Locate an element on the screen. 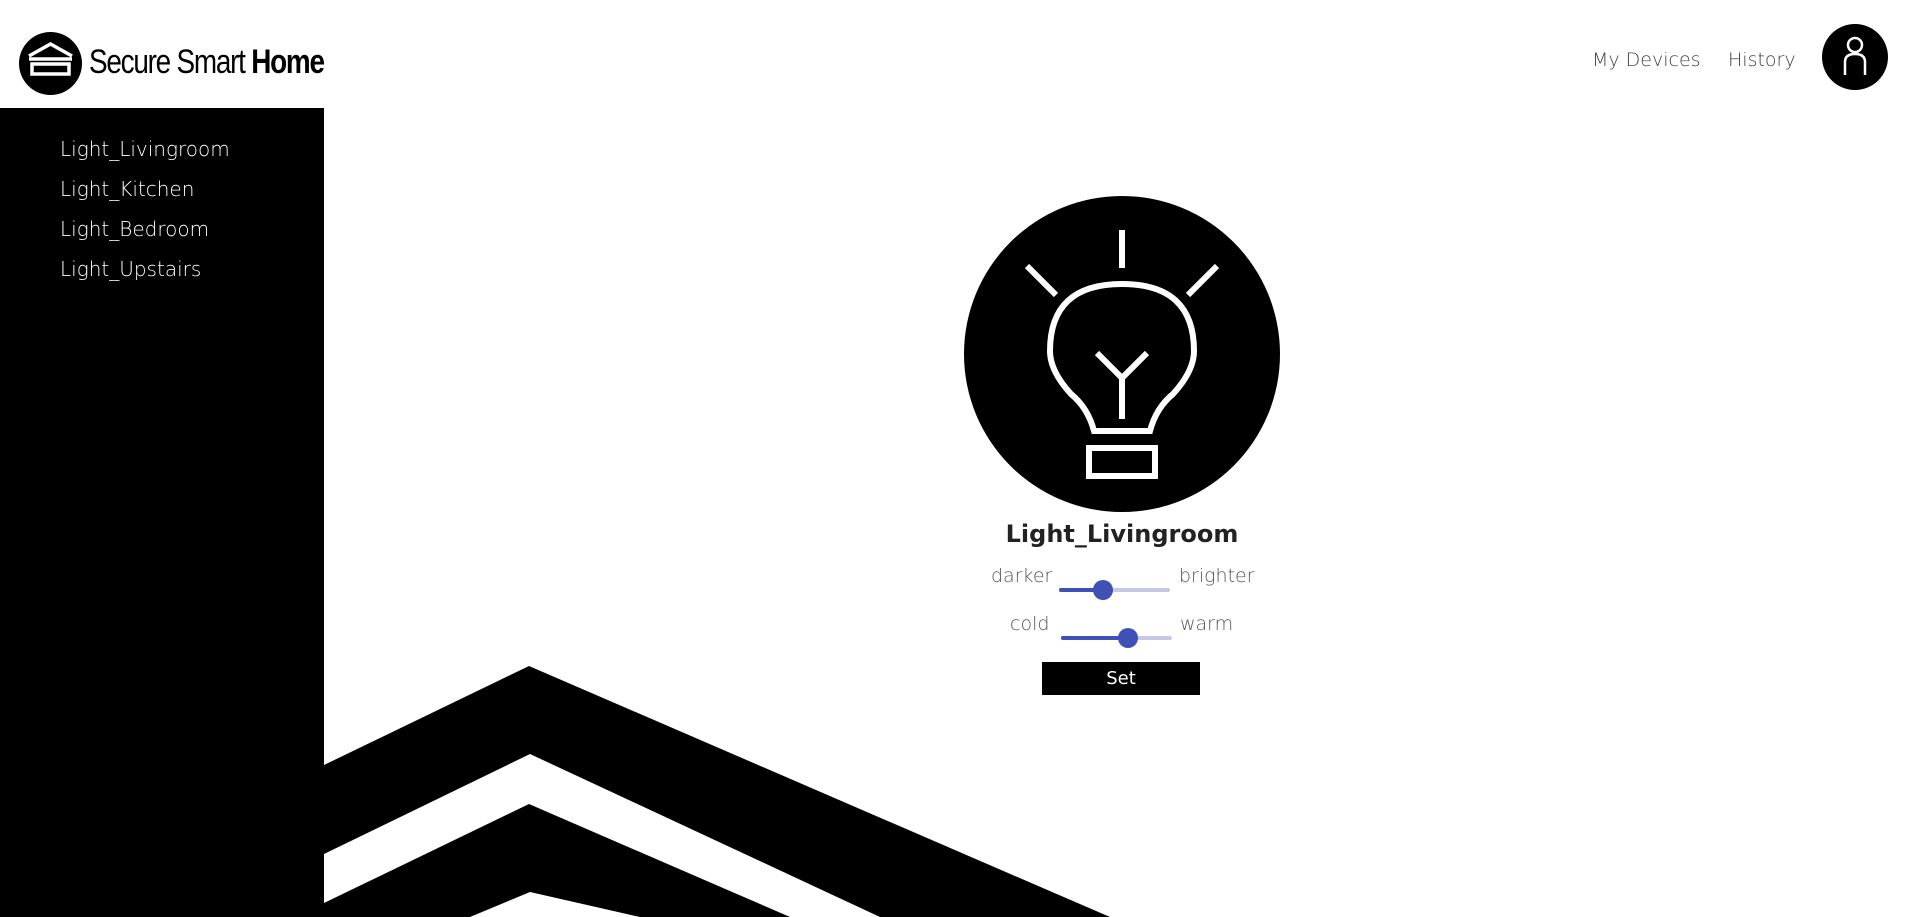  nav-history: History is located at coordinates (1762, 60).